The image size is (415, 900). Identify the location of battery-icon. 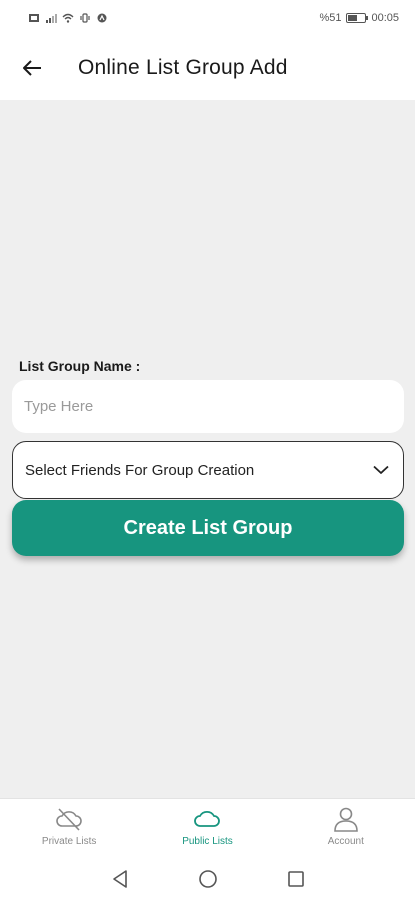
(357, 18).